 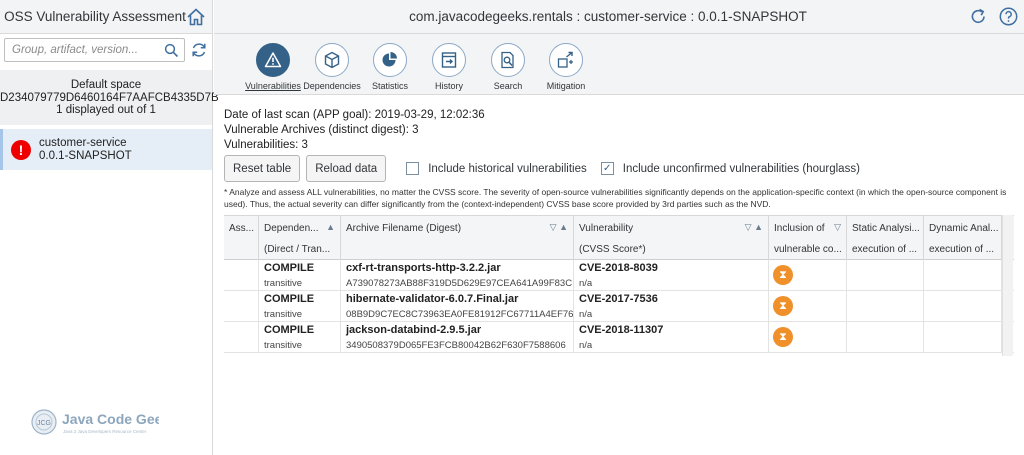 I want to click on list-item-customer-service: ! customer-service 0.0.1-SNAPSHOT, so click(x=106, y=149).